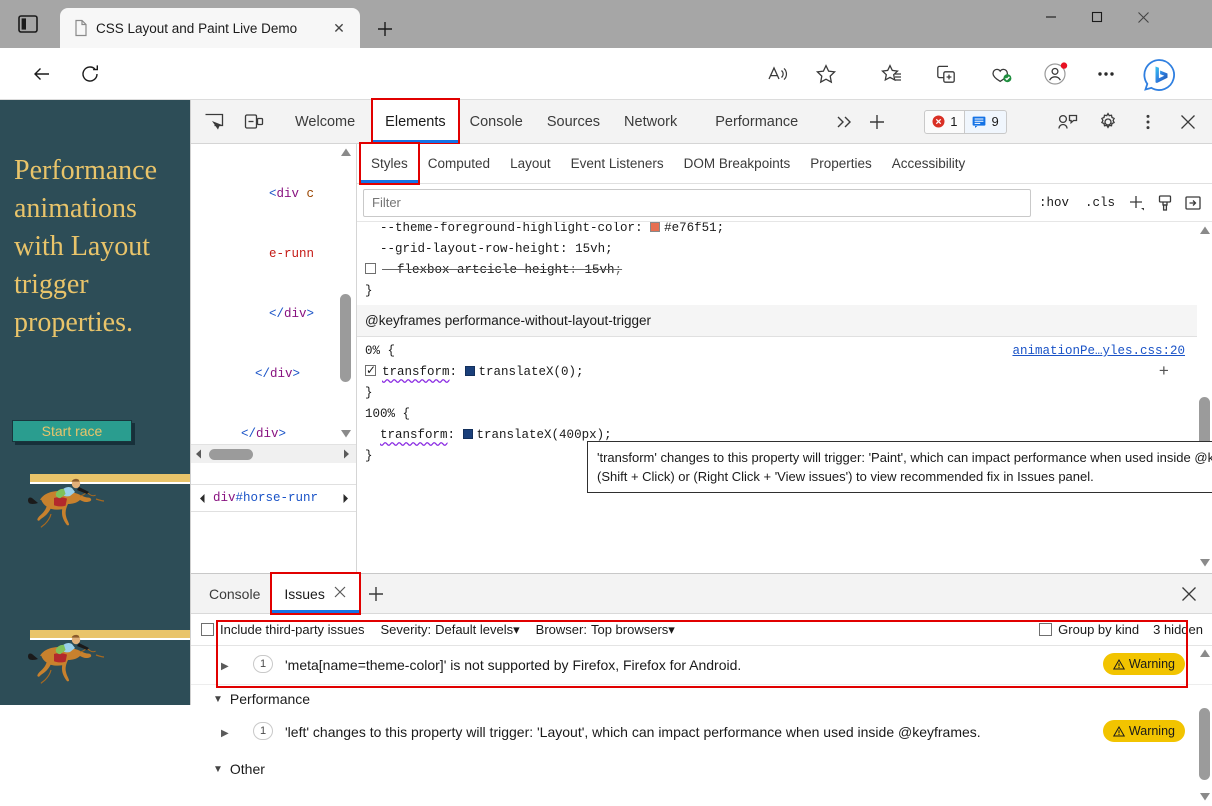  What do you see at coordinates (234, 593) in the screenshot?
I see `drawer-tab-console: Console` at bounding box center [234, 593].